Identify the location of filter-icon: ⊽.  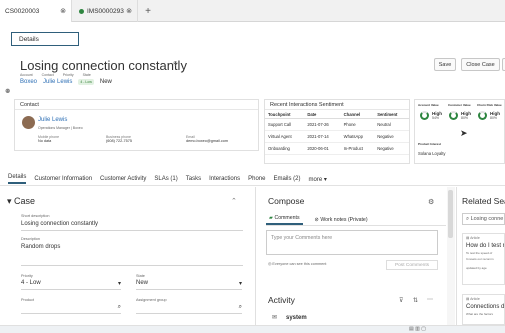
(401, 300).